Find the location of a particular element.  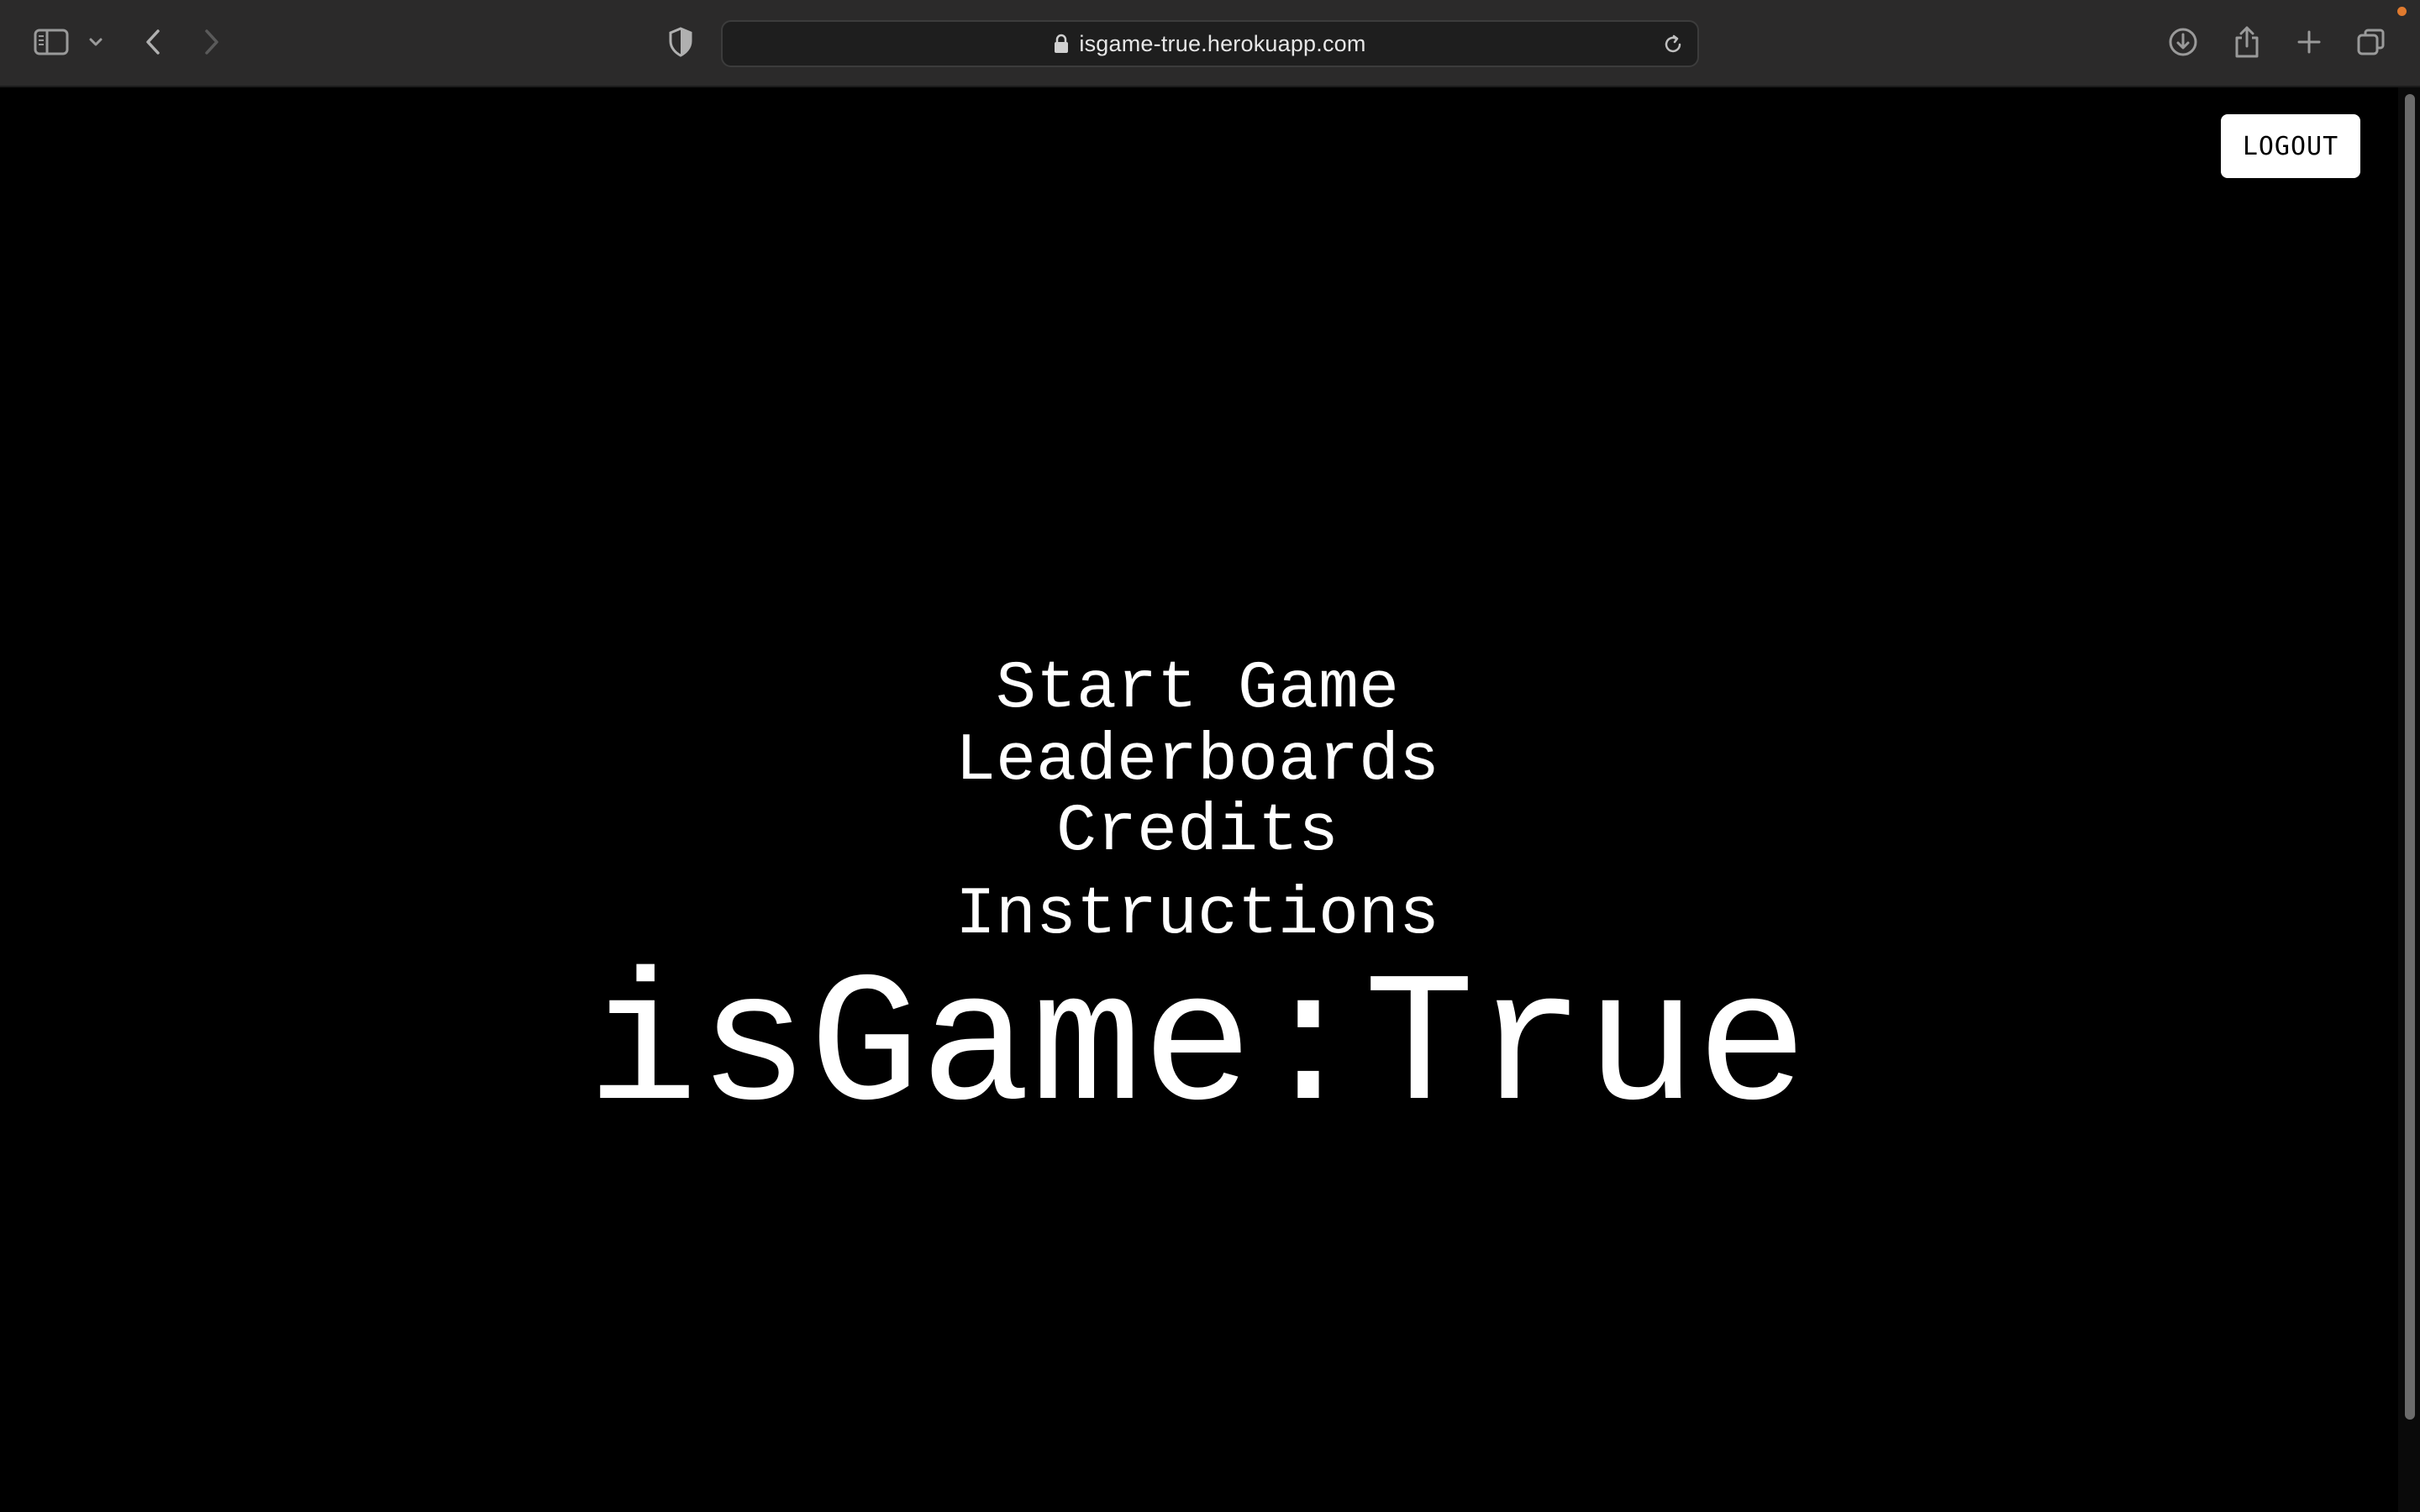

share-icon is located at coordinates (2247, 42).